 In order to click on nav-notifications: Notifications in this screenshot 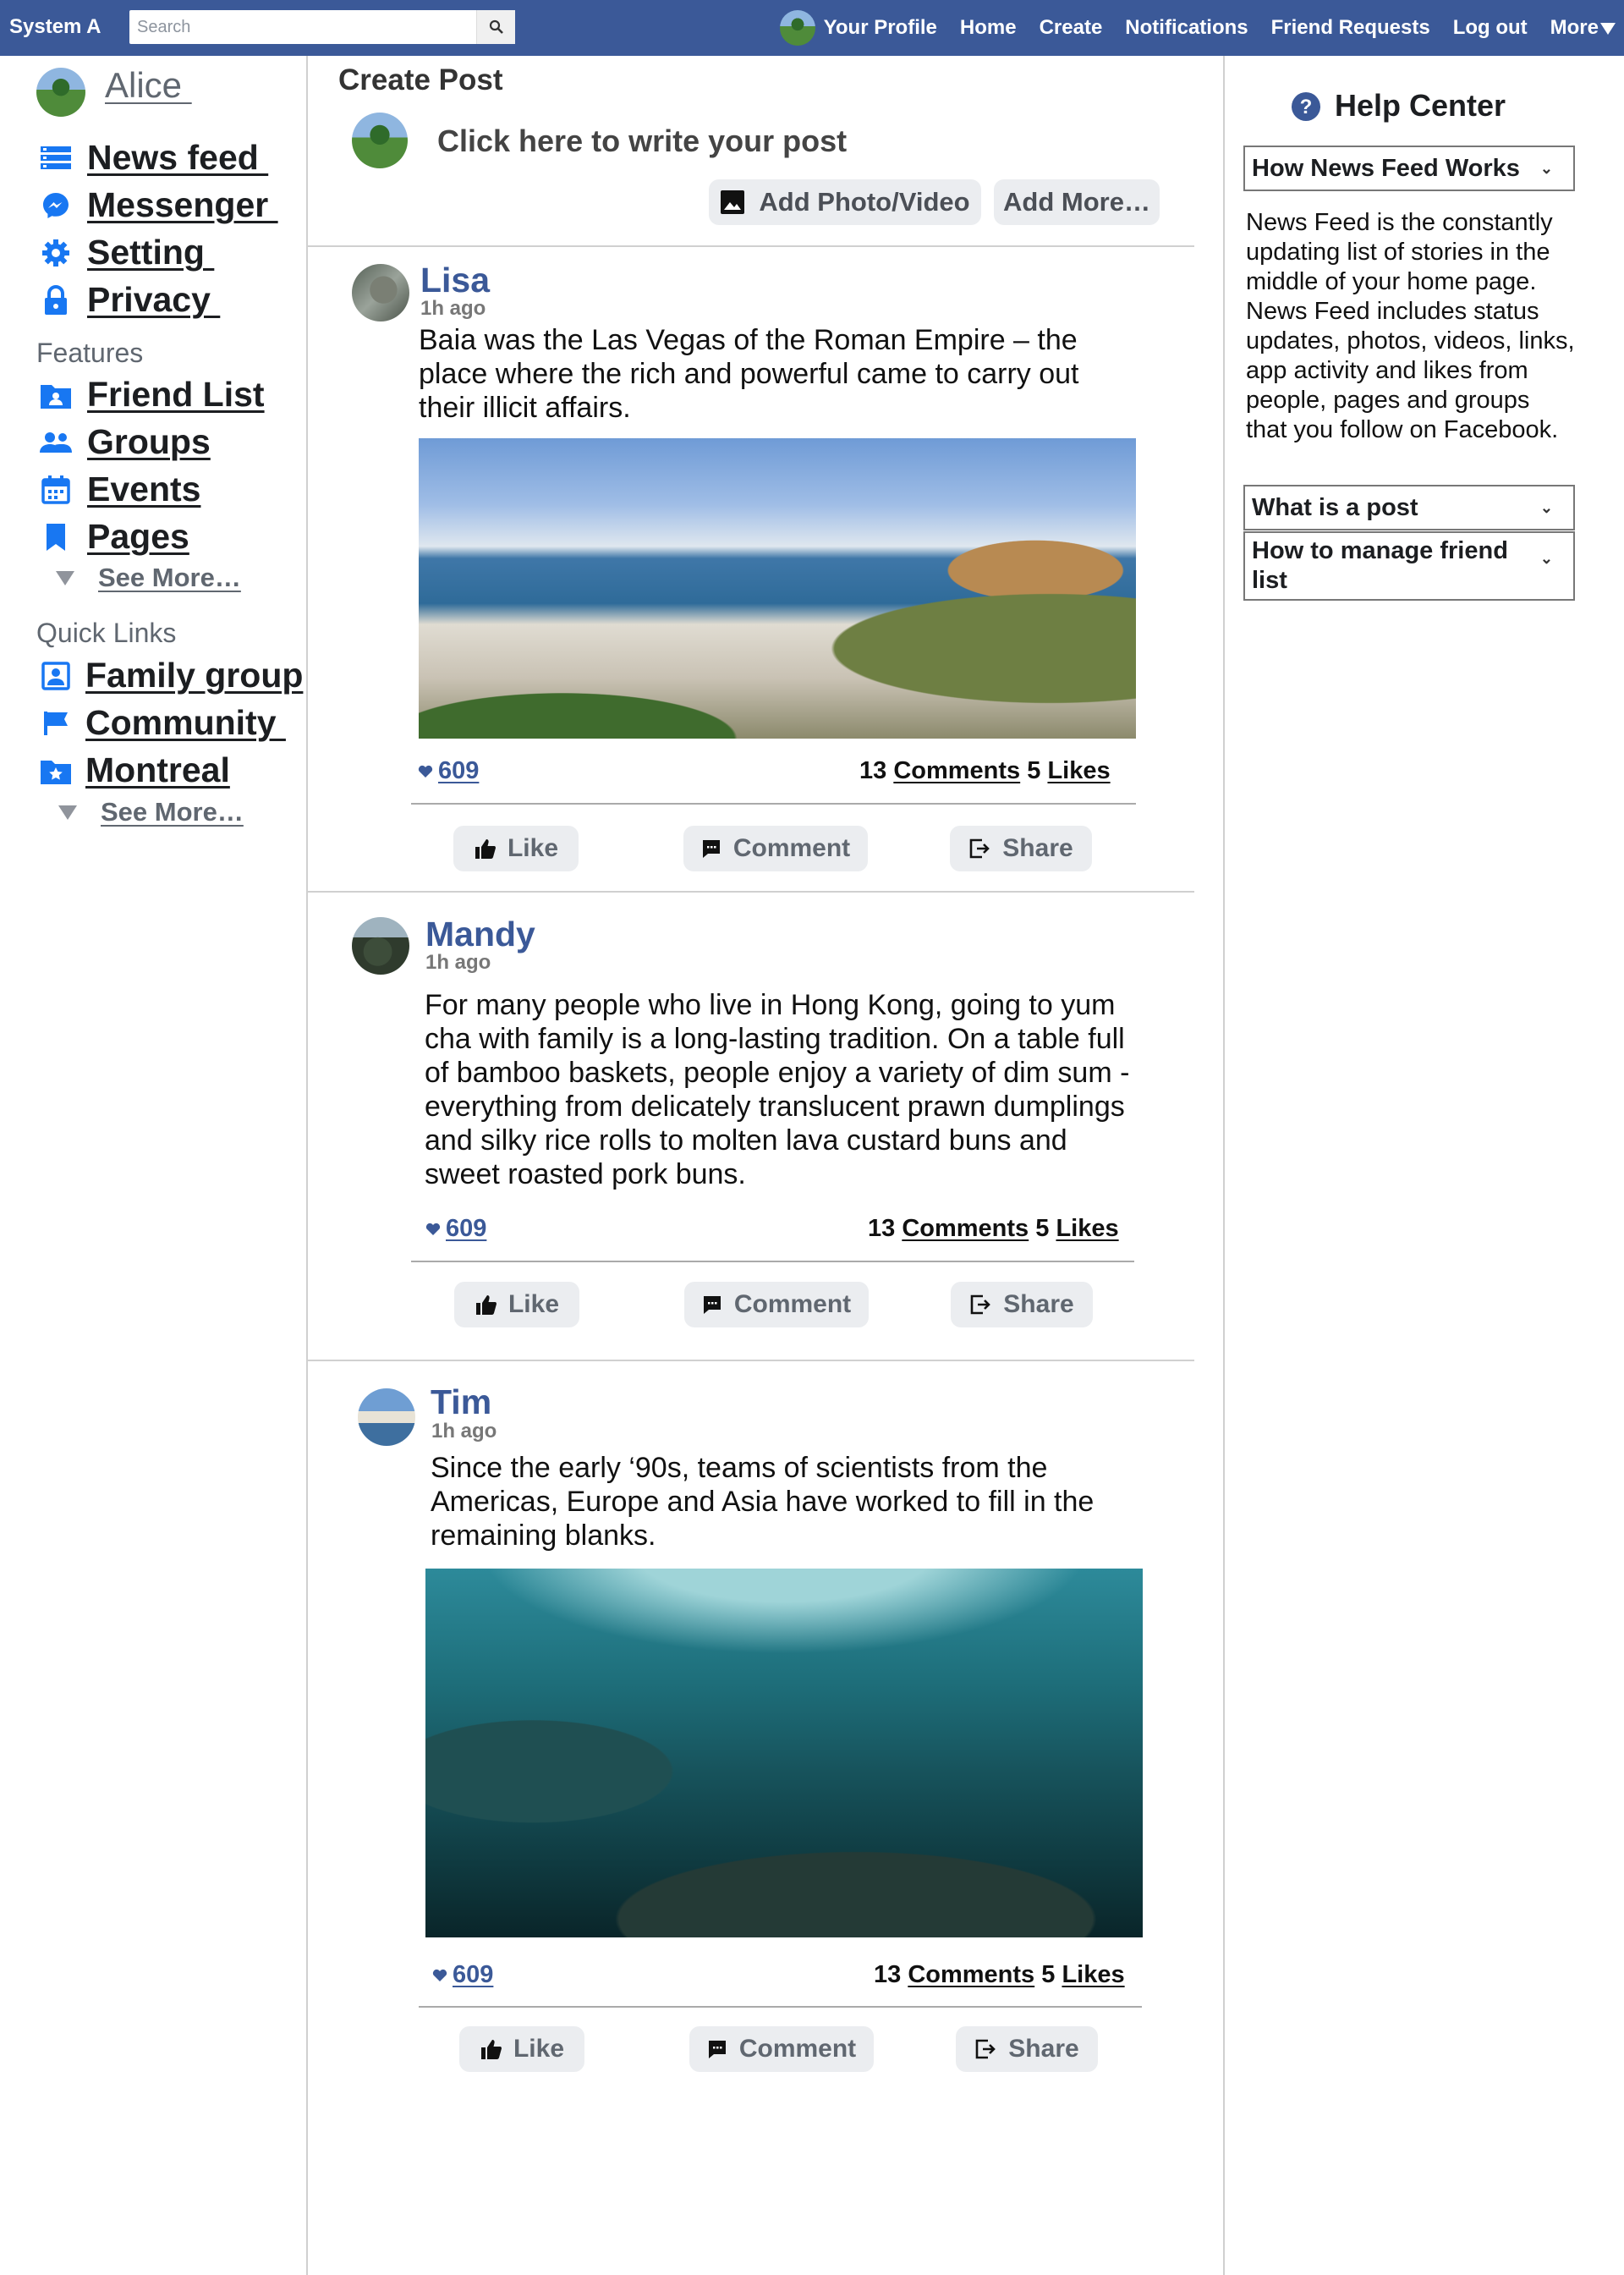, I will do `click(1187, 28)`.